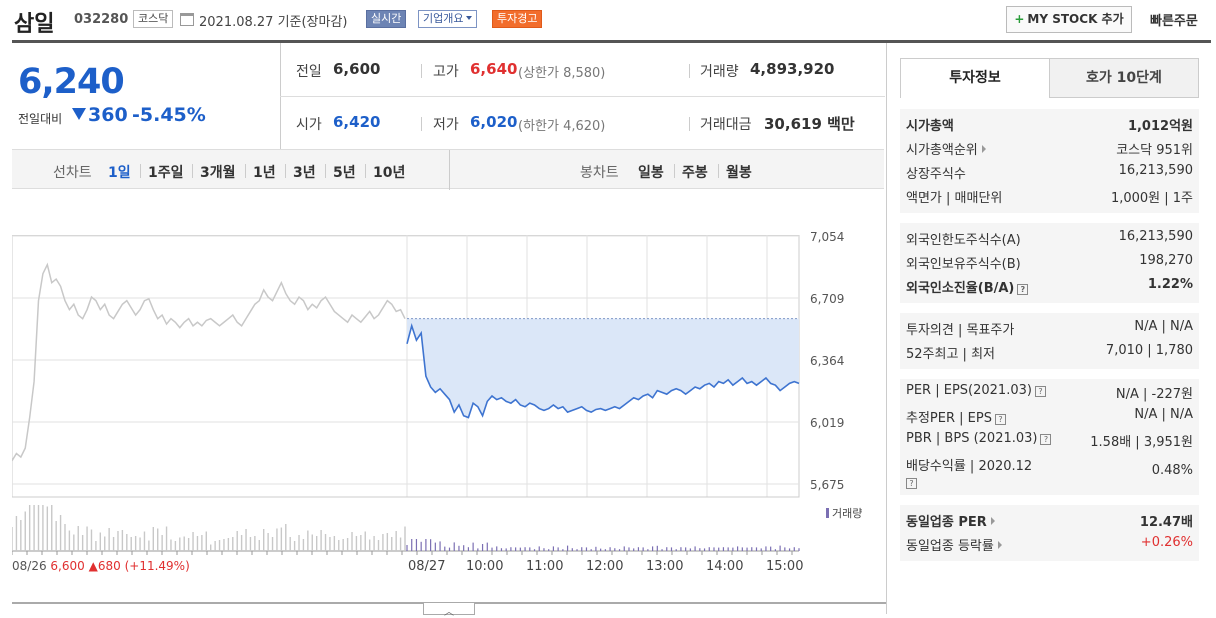 This screenshot has width=1216, height=618. Describe the element at coordinates (71, 82) in the screenshot. I see `current-price: 6,240` at that location.